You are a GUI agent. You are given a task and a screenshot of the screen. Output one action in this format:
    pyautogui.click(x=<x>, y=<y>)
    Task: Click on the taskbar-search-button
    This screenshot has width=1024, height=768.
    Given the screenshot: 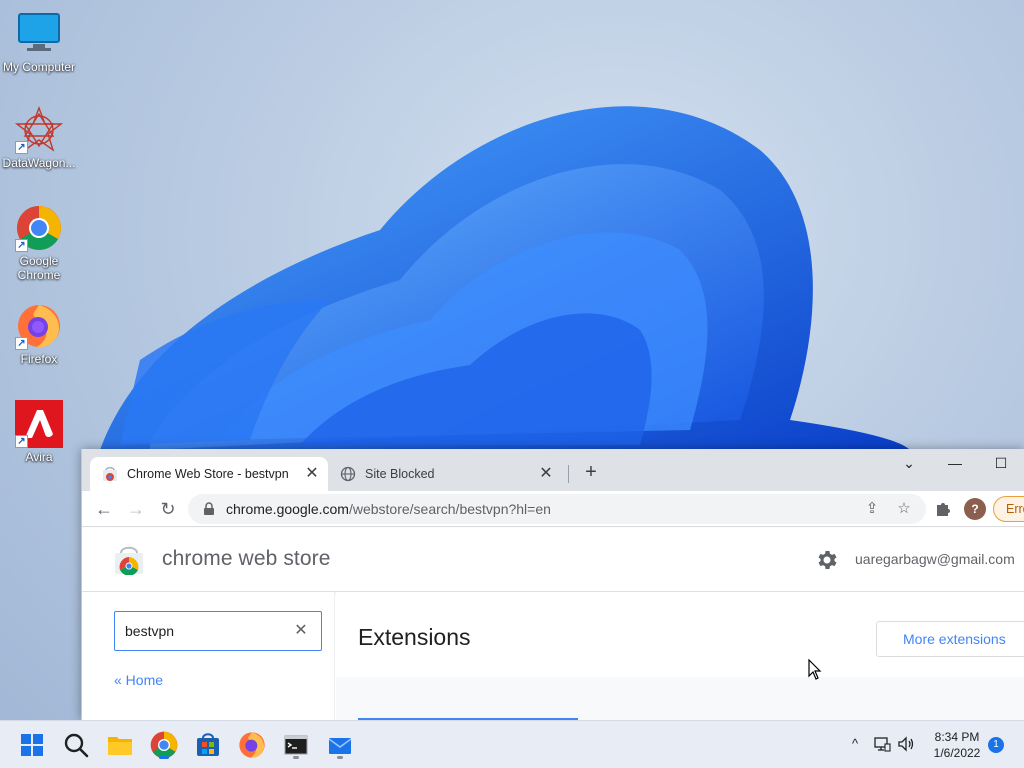 What is the action you would take?
    pyautogui.click(x=76, y=745)
    